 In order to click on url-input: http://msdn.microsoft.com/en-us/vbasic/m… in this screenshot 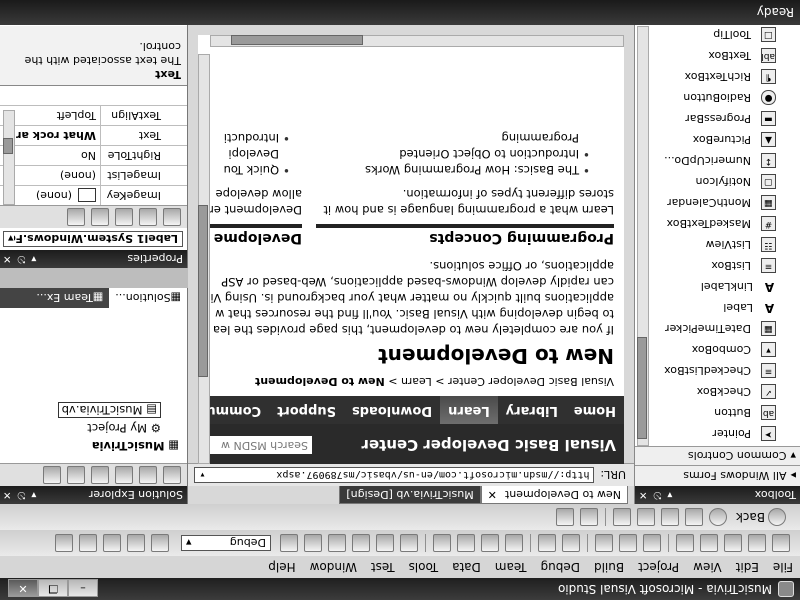, I will do `click(394, 475)`.